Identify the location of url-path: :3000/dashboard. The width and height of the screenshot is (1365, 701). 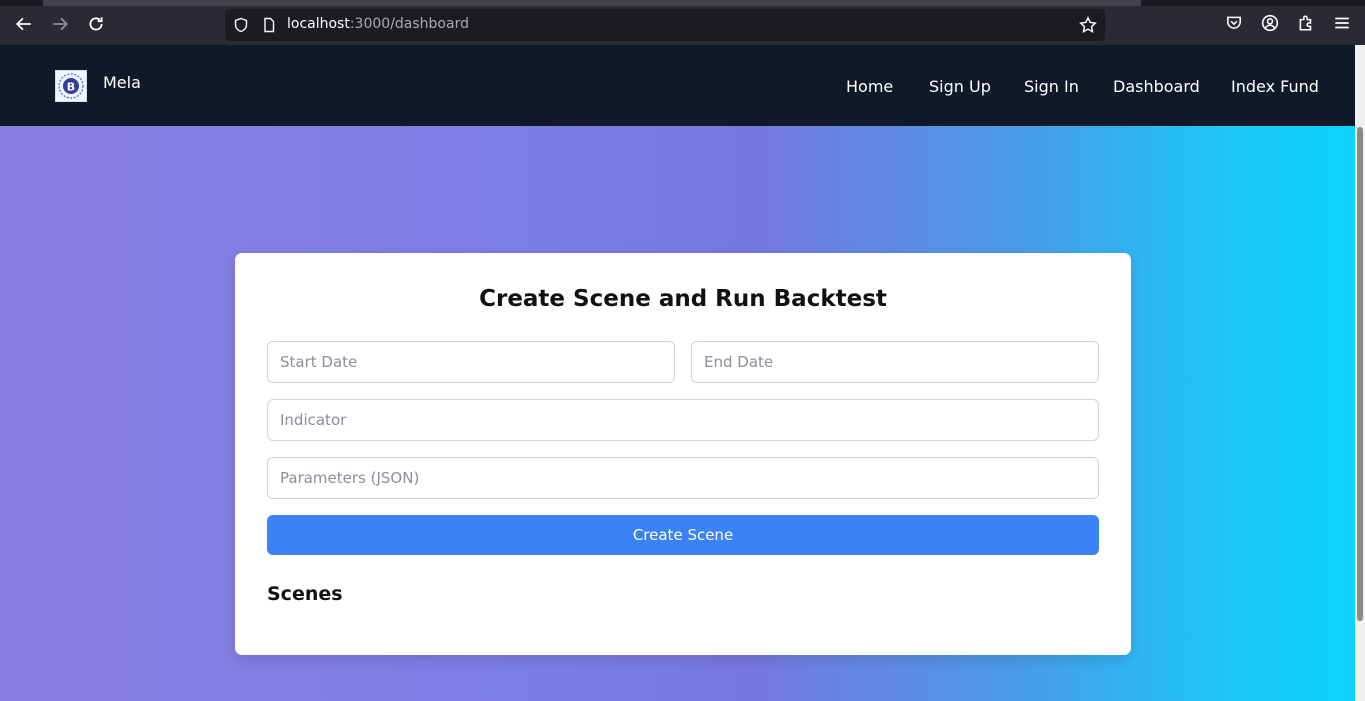
(409, 24).